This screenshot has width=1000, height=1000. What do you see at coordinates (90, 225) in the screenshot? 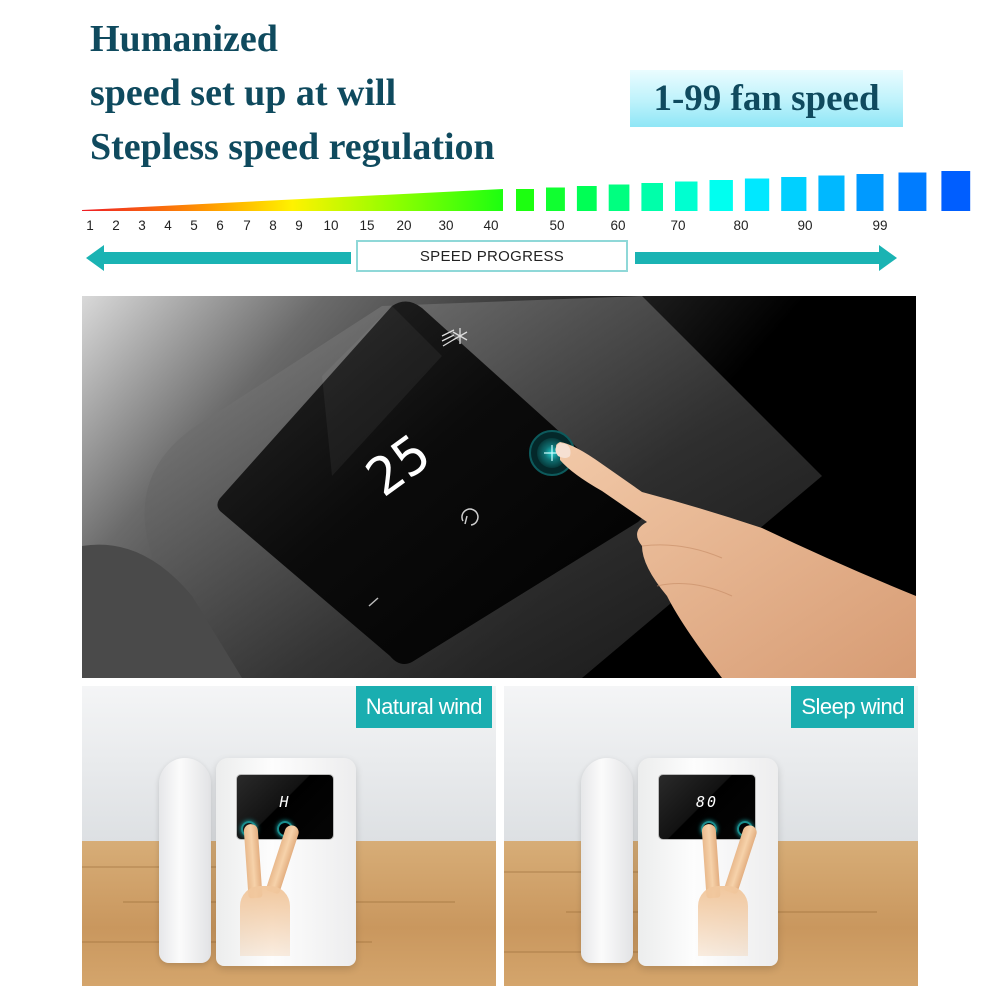
I see `speed-tick-label: 1` at bounding box center [90, 225].